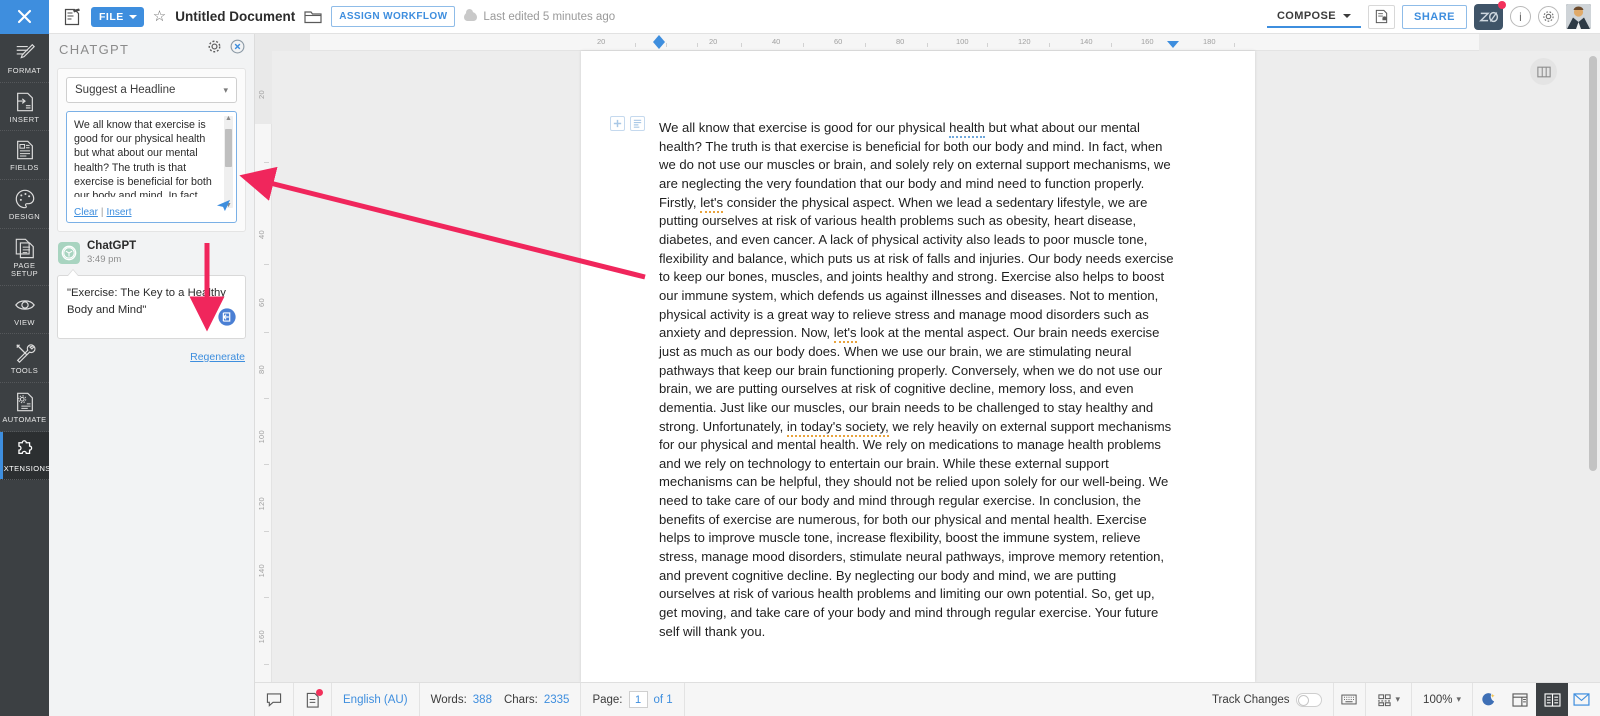  I want to click on document-edit-icon, so click(72, 17).